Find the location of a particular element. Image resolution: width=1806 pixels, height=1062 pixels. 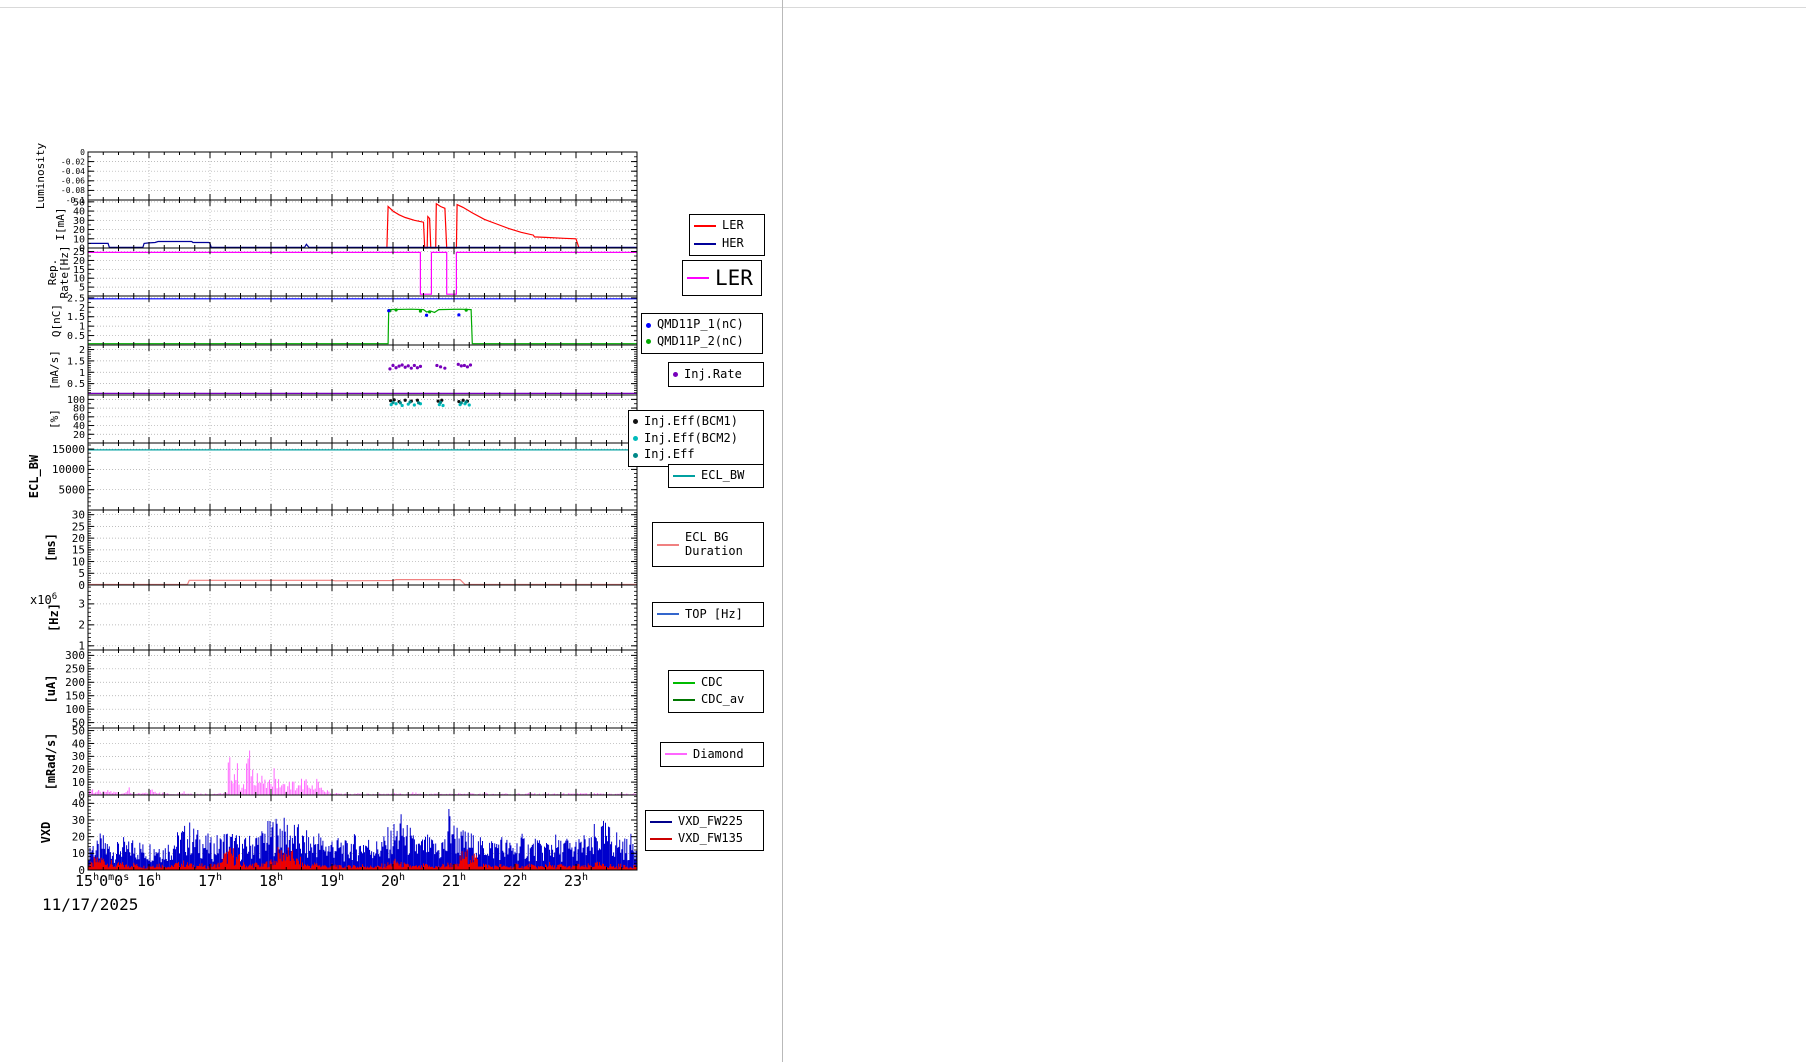

legend-item: Inj.Eff(BCM2) is located at coordinates (696, 438).